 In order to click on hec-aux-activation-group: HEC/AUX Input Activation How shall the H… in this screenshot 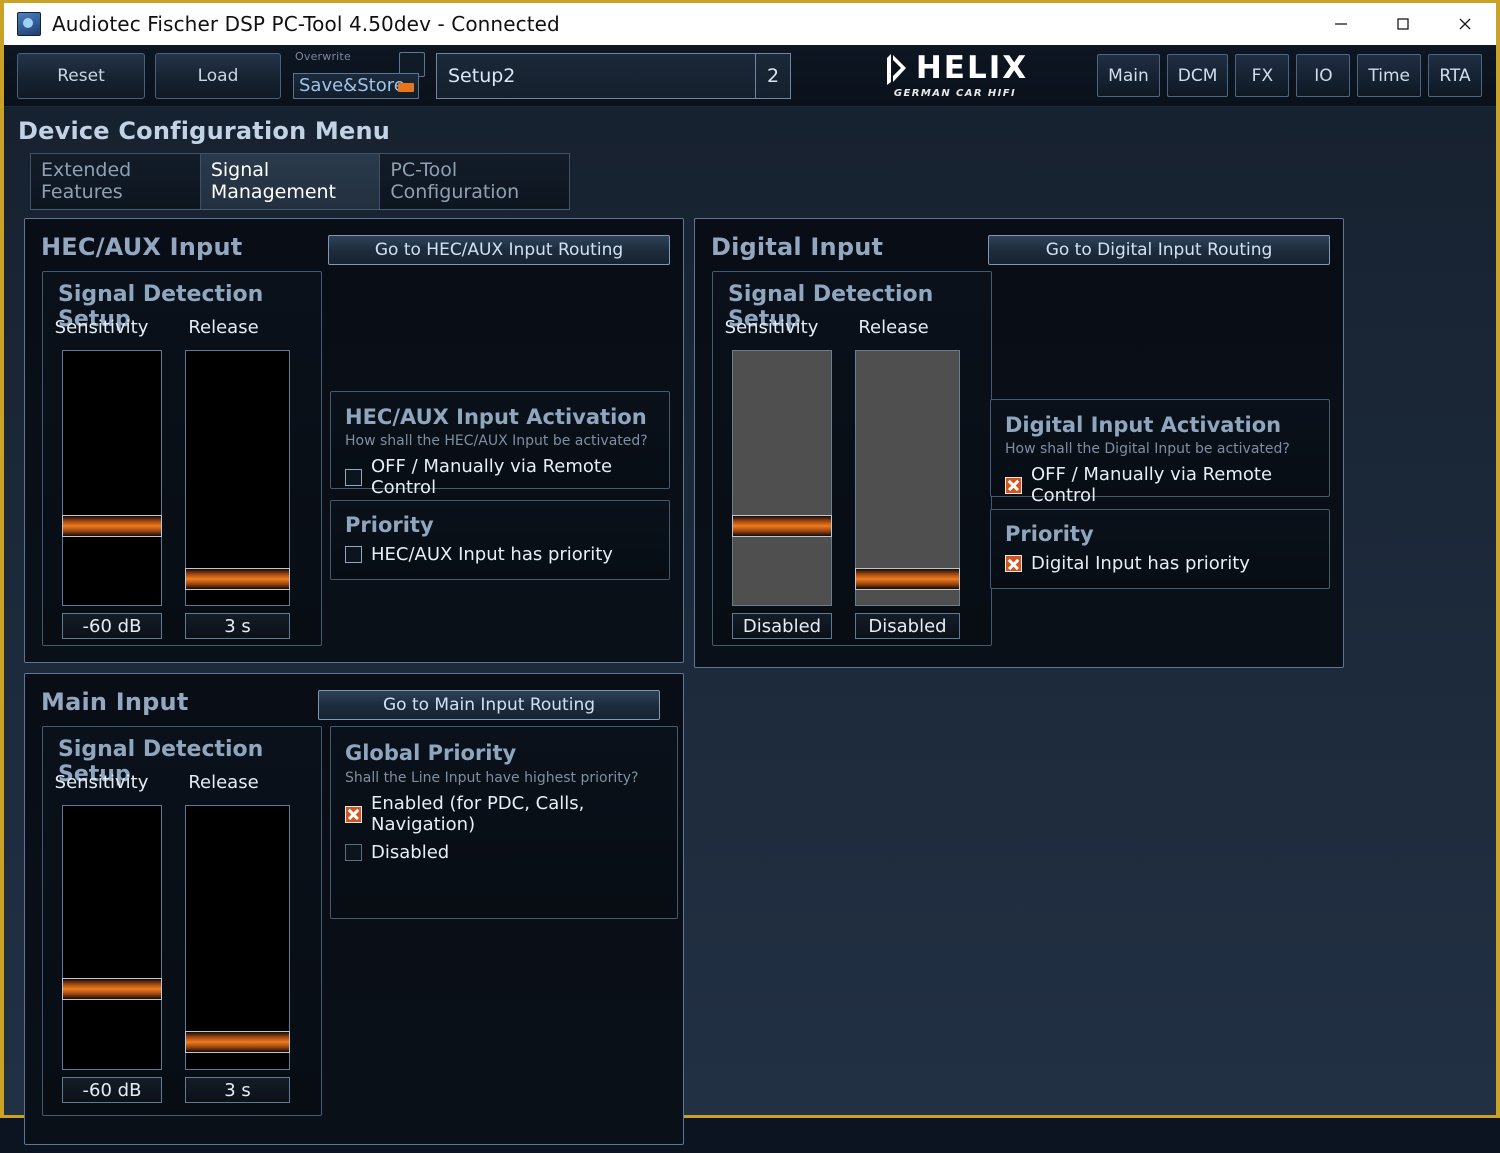, I will do `click(500, 469)`.